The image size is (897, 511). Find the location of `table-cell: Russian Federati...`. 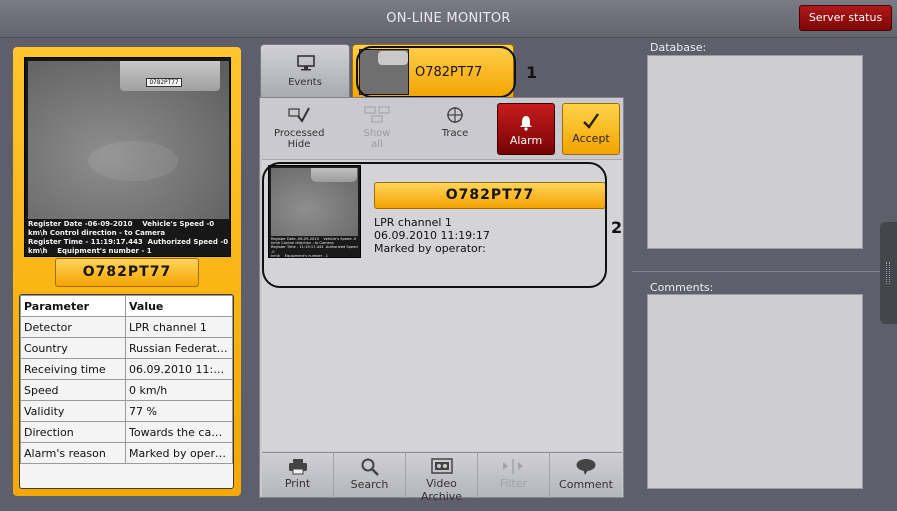

table-cell: Russian Federati... is located at coordinates (179, 348).